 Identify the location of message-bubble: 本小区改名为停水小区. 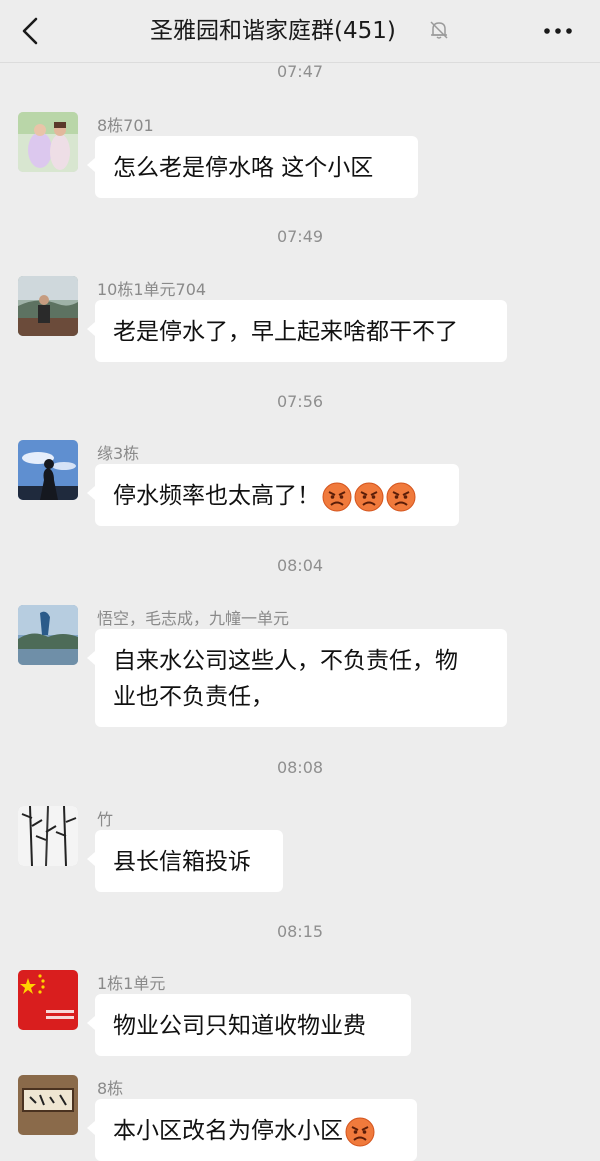
(252, 1130).